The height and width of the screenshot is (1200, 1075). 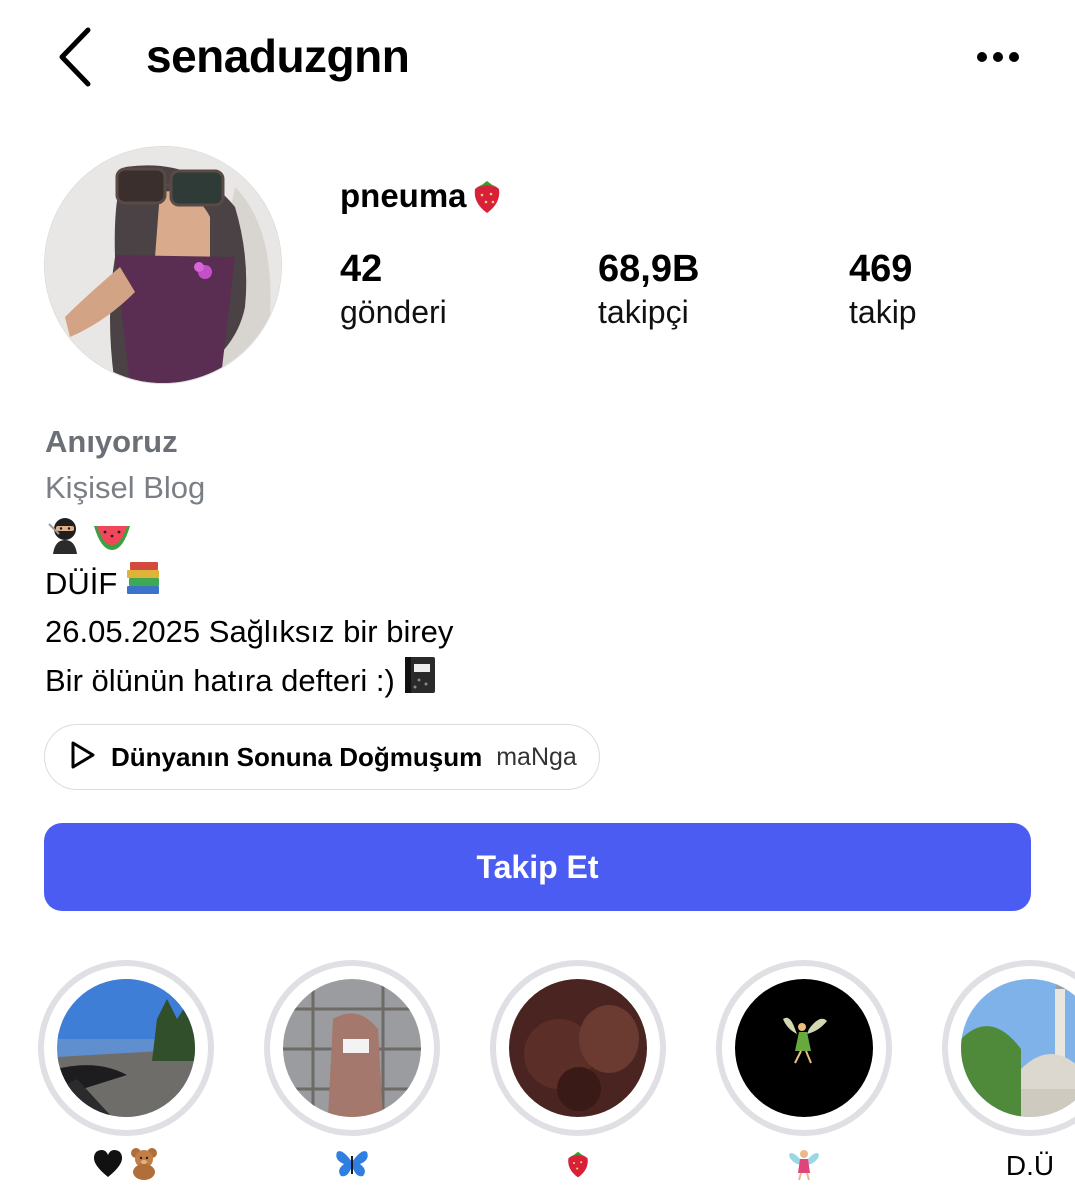 What do you see at coordinates (536, 756) in the screenshot?
I see `music-artist: maNga` at bounding box center [536, 756].